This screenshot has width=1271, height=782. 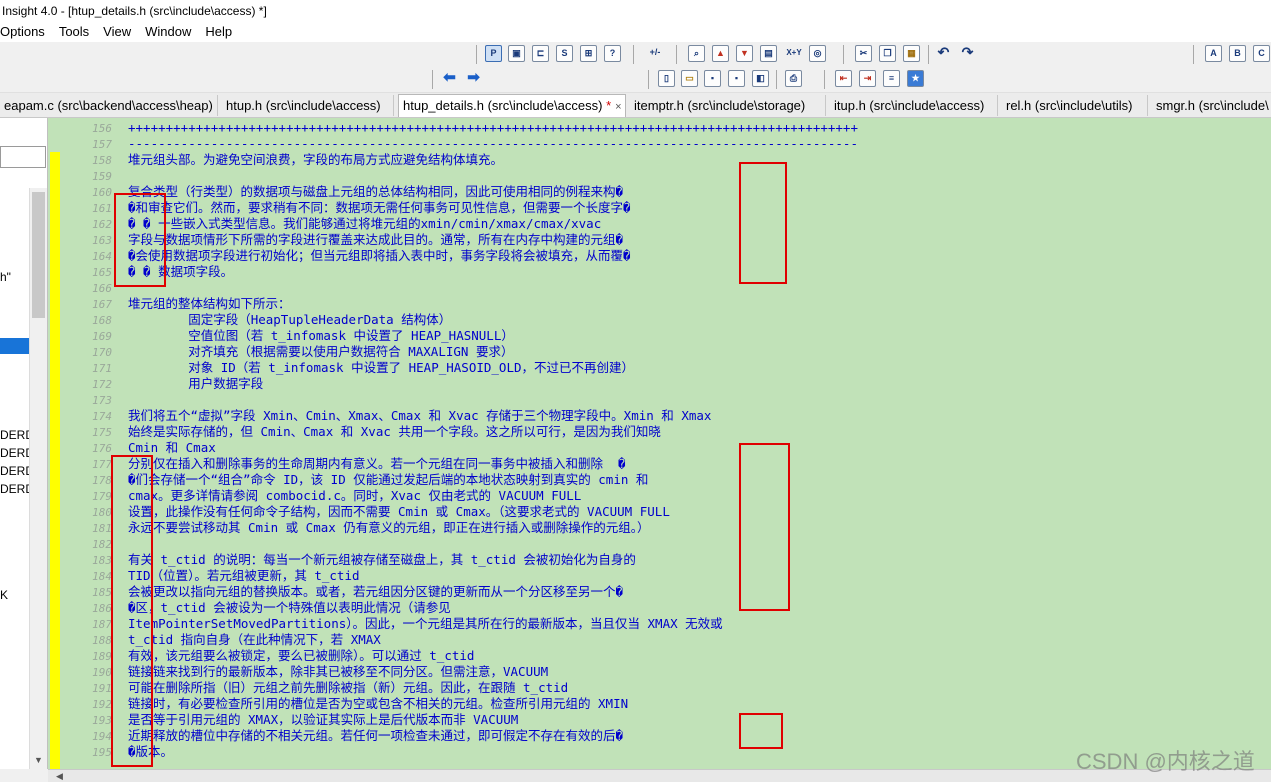 I want to click on cut-icon: ✂, so click(x=863, y=53).